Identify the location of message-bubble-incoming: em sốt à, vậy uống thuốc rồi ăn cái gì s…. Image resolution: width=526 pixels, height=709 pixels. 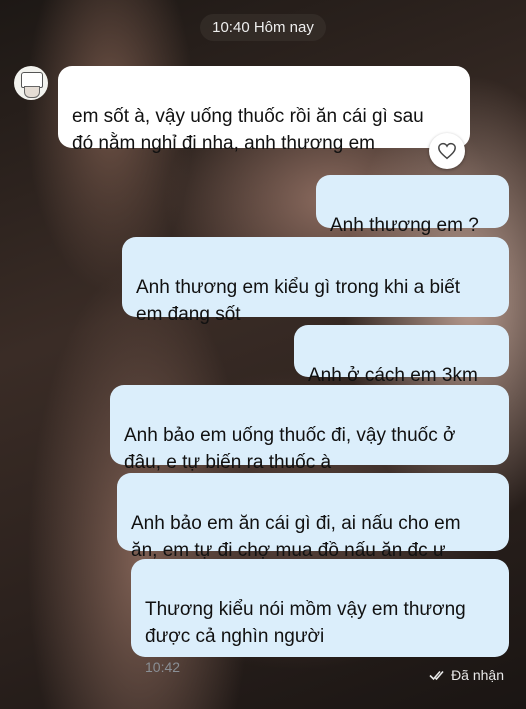
(264, 110).